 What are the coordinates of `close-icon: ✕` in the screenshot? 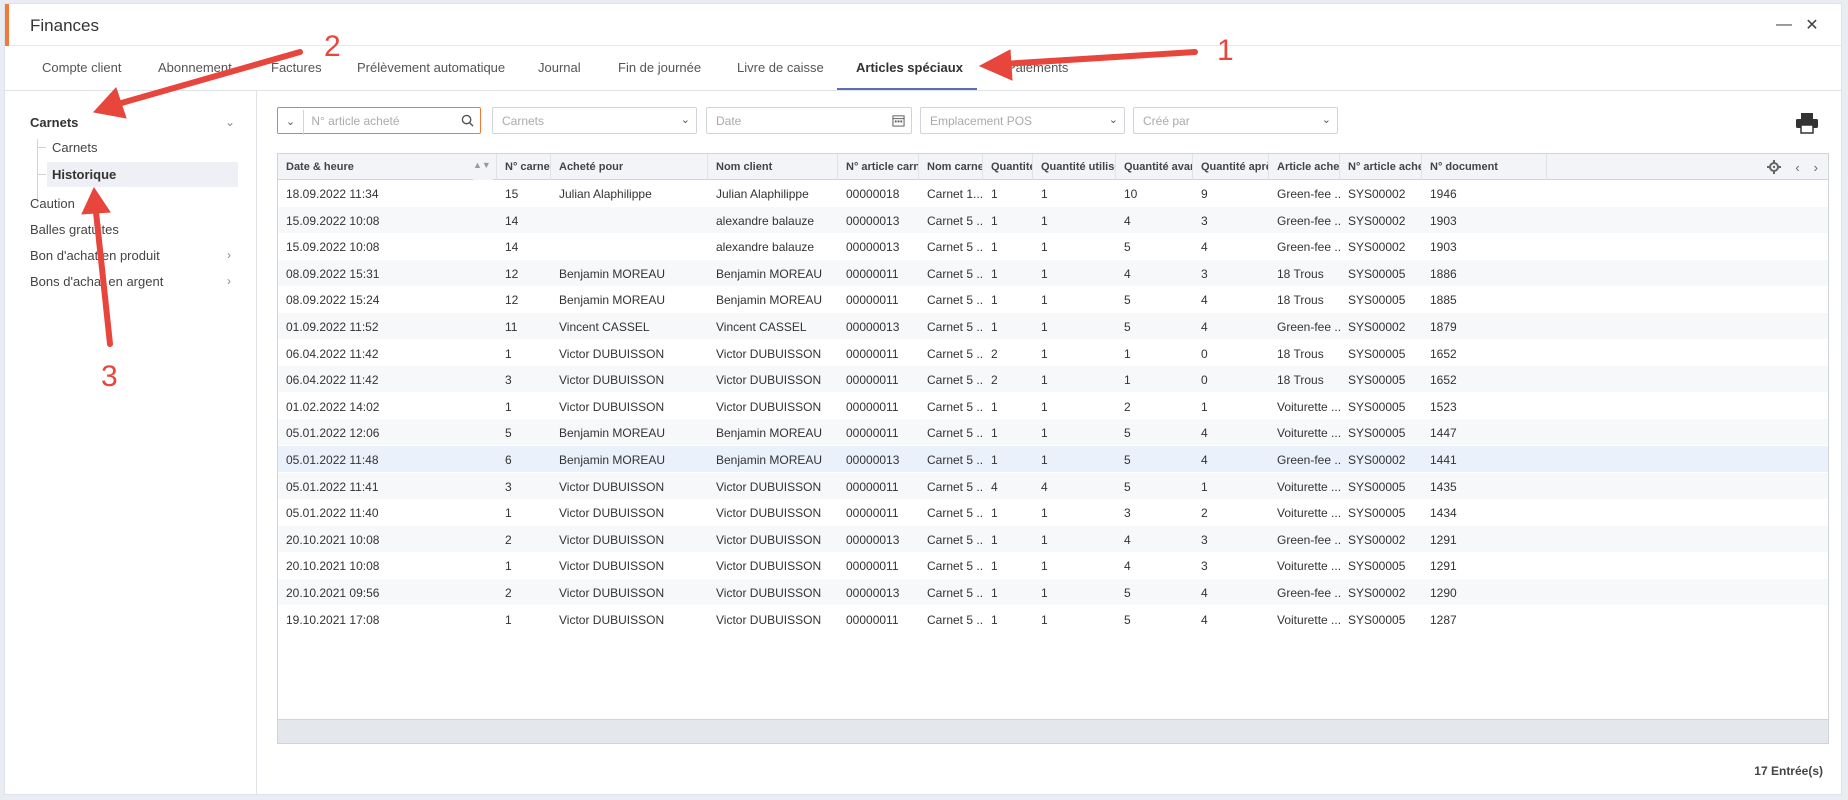 It's located at (1812, 25).